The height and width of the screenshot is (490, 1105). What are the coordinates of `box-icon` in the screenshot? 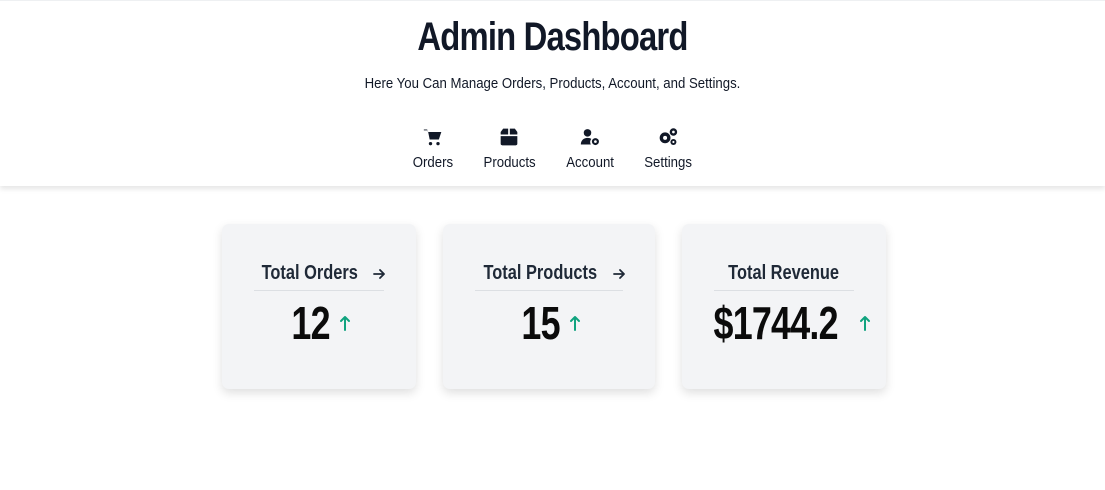 It's located at (509, 137).